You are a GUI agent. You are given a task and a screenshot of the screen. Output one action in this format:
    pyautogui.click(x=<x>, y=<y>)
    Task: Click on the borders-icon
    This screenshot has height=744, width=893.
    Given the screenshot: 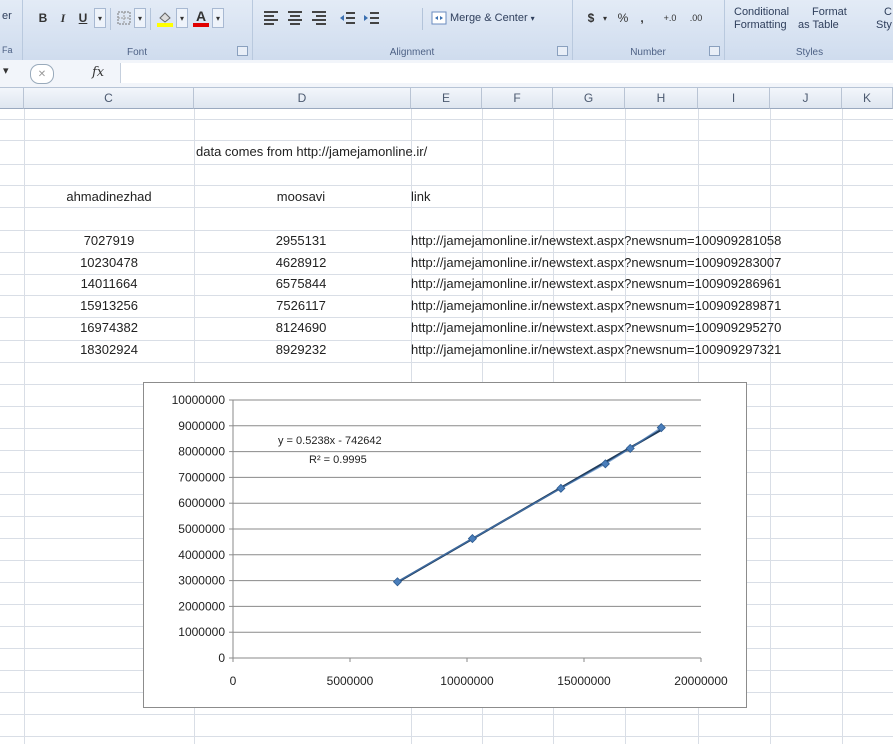 What is the action you would take?
    pyautogui.click(x=124, y=18)
    